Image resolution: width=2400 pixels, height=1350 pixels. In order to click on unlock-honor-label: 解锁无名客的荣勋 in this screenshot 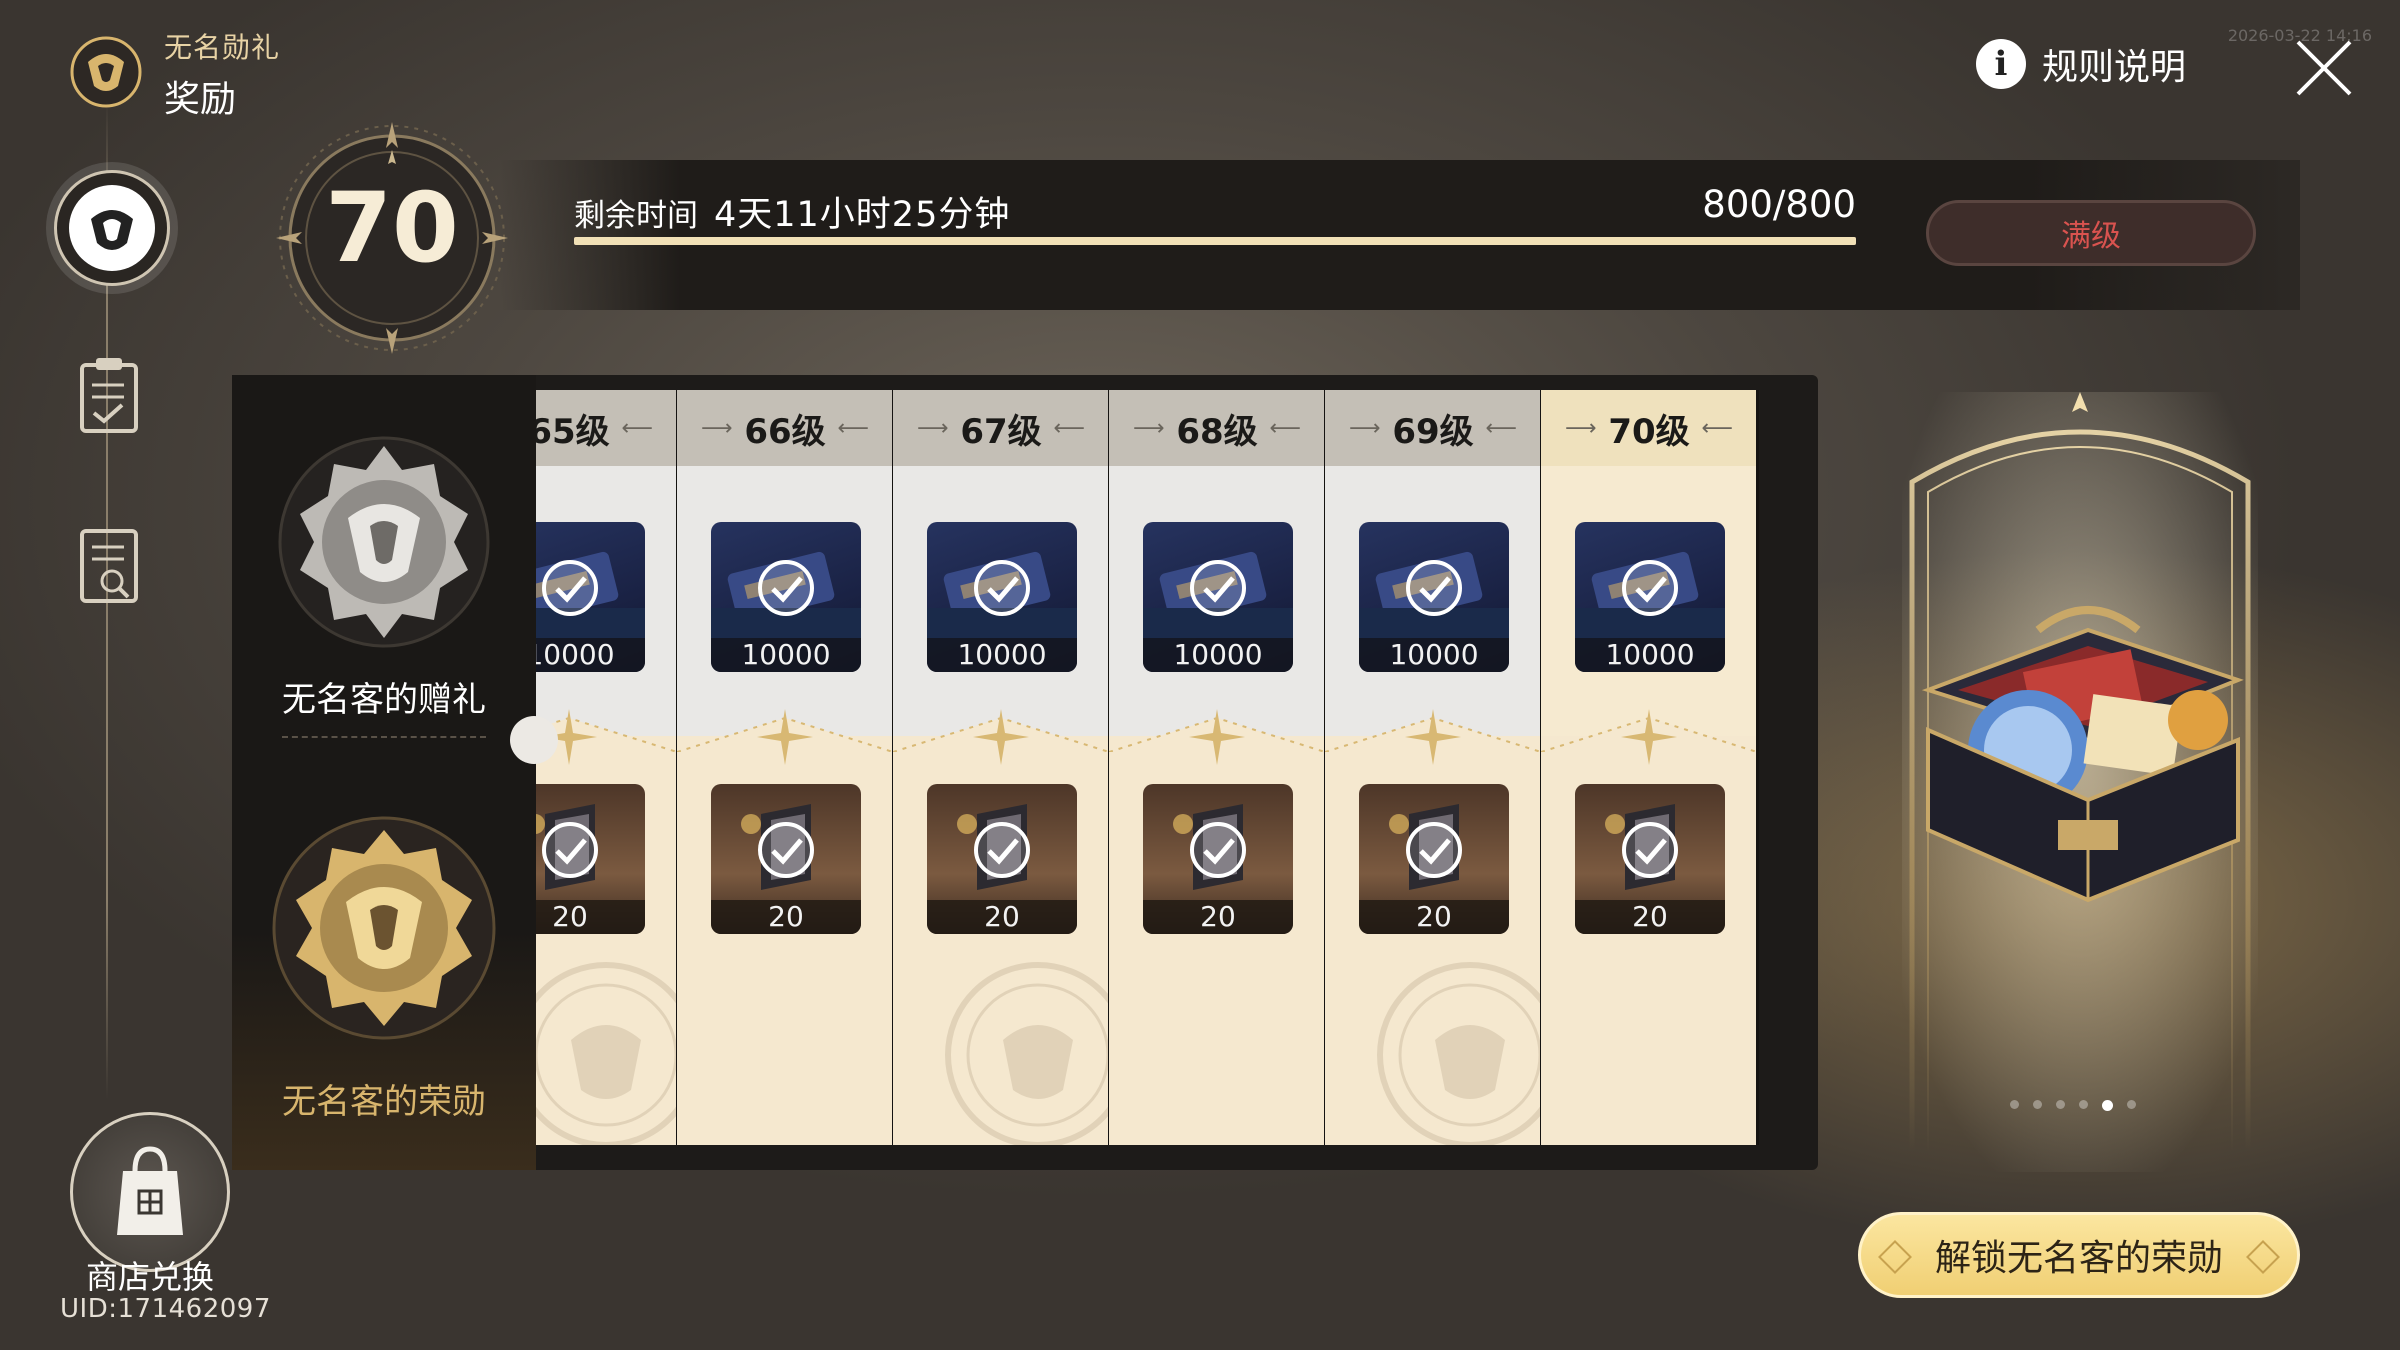, I will do `click(2078, 1258)`.